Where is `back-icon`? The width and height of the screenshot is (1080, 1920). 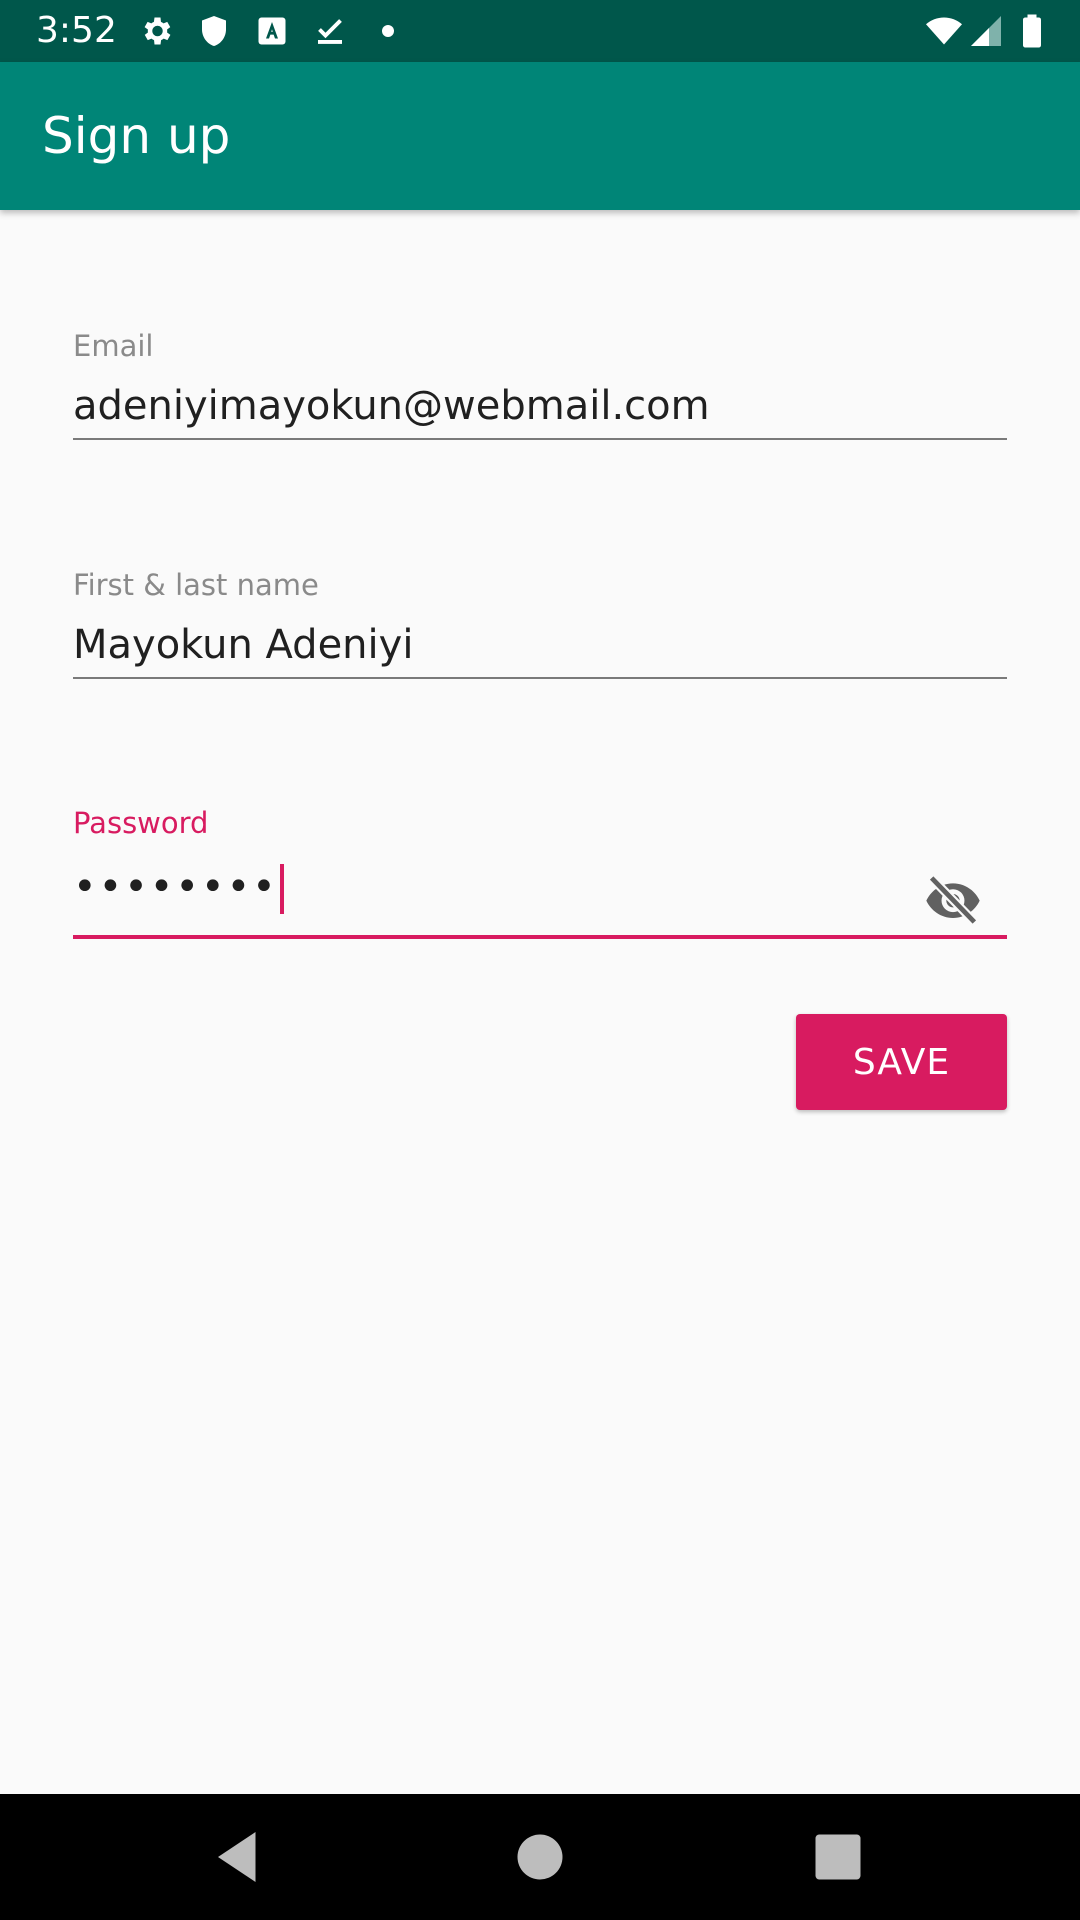
back-icon is located at coordinates (238, 1857).